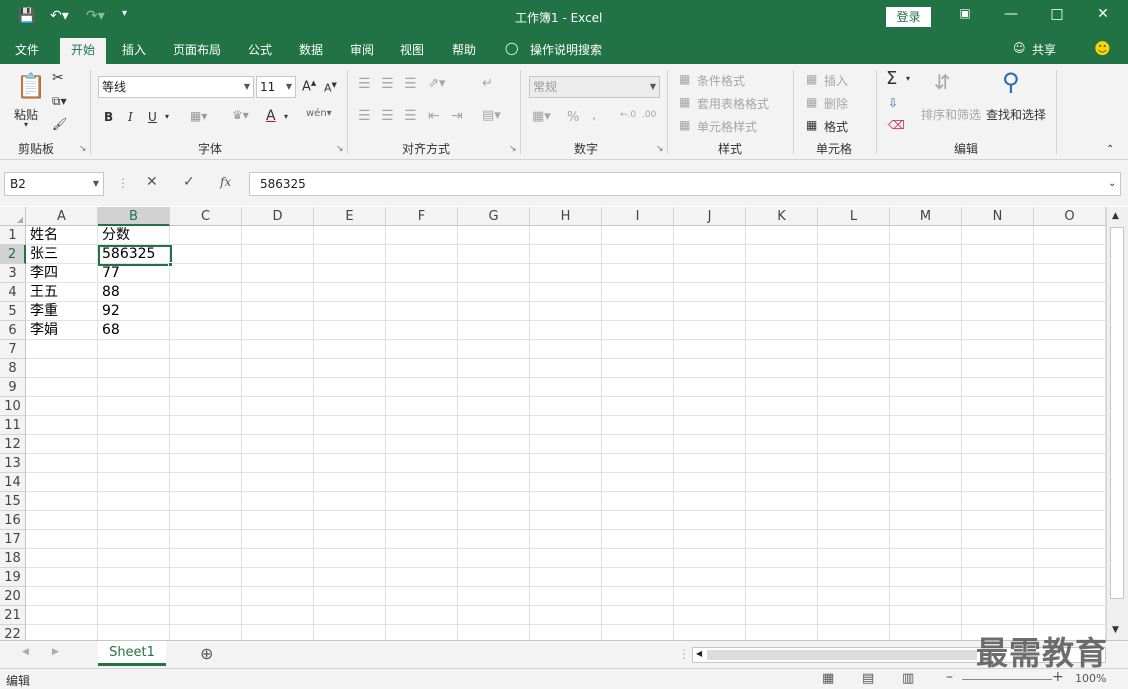  I want to click on align-left-icon: ☰, so click(364, 116).